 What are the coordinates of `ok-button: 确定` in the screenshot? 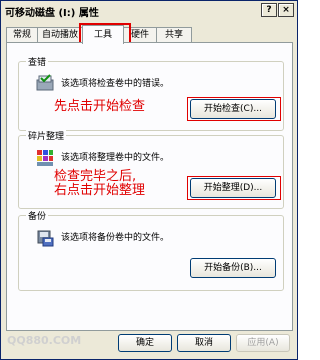 It's located at (145, 343).